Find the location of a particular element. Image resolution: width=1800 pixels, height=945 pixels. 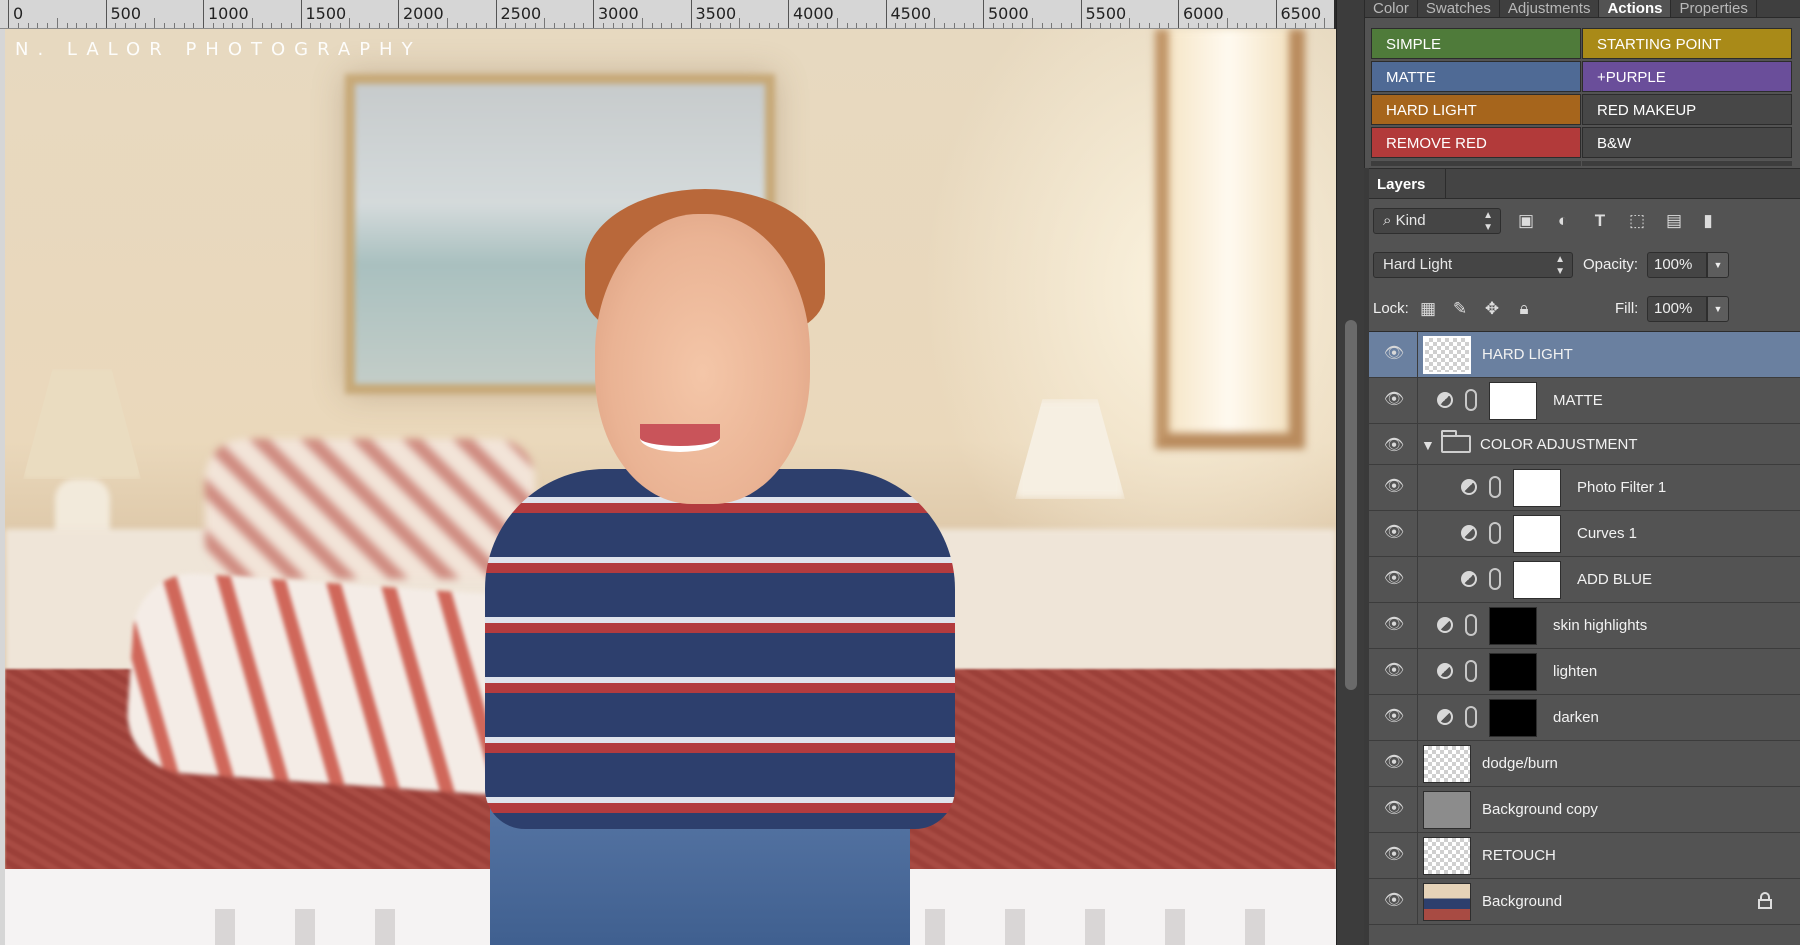

action-button-hard-light: HARD LIGHT is located at coordinates (1476, 109).